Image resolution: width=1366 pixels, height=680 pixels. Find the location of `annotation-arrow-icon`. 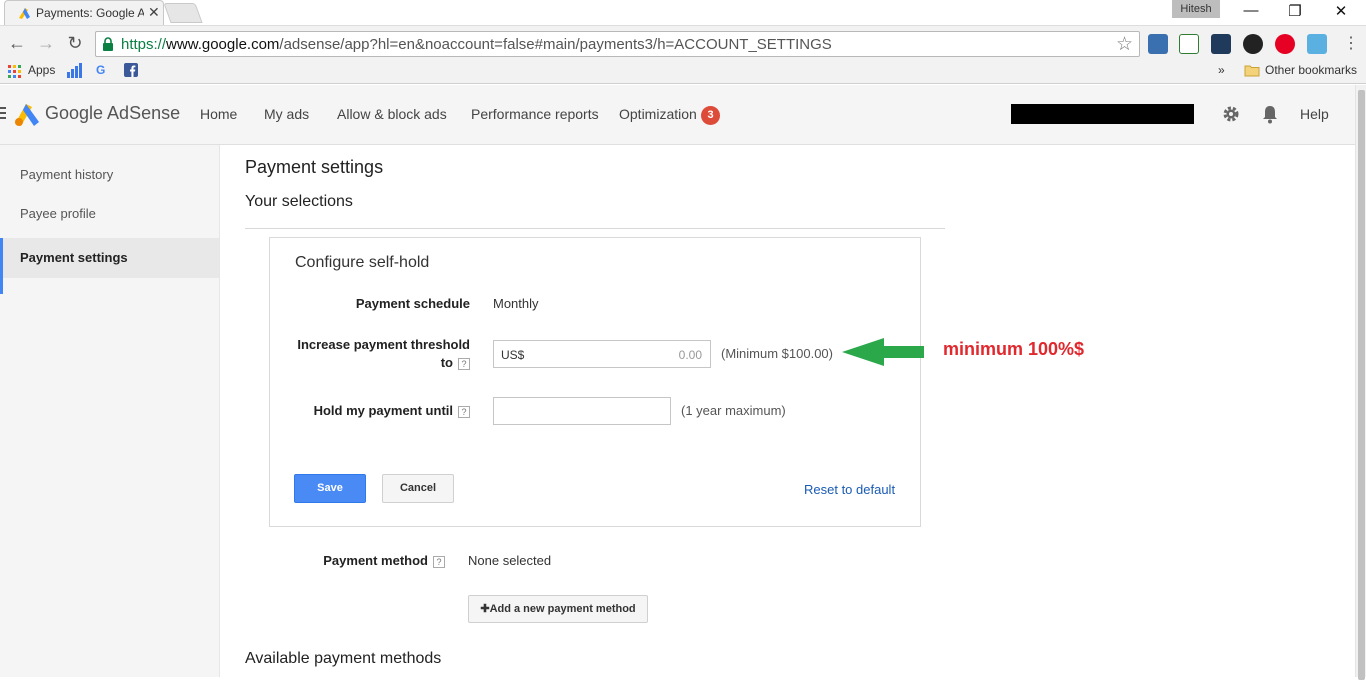

annotation-arrow-icon is located at coordinates (883, 352).